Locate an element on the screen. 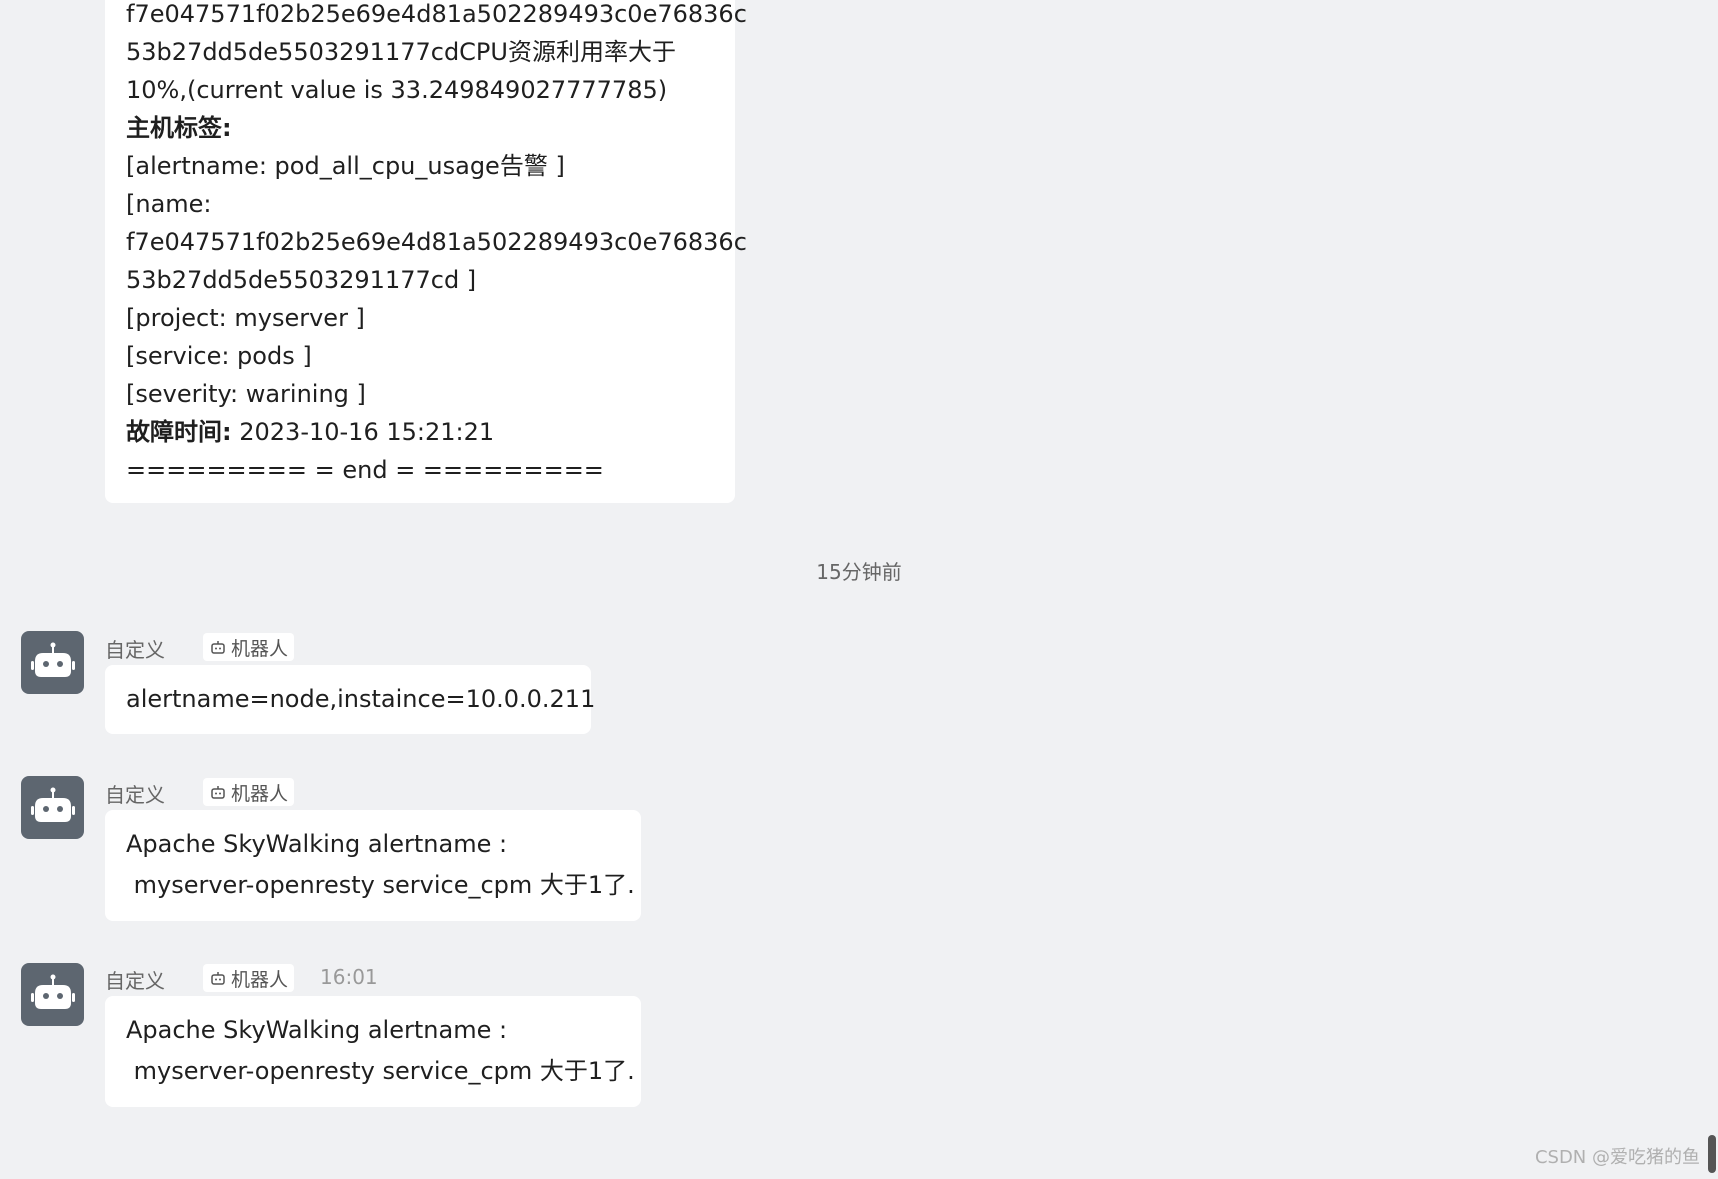 Image resolution: width=1718 pixels, height=1179 pixels. message-line: [project: myserver ] is located at coordinates (245, 318).